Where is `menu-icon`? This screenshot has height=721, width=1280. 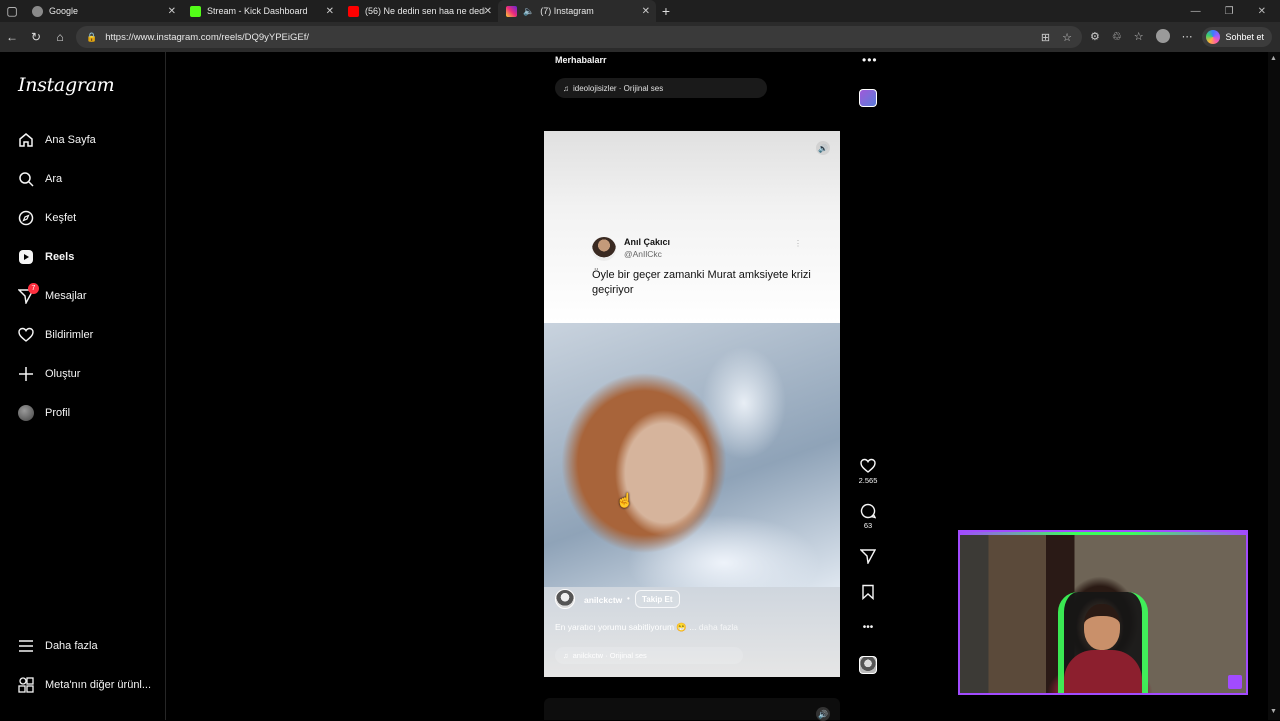 menu-icon is located at coordinates (26, 646).